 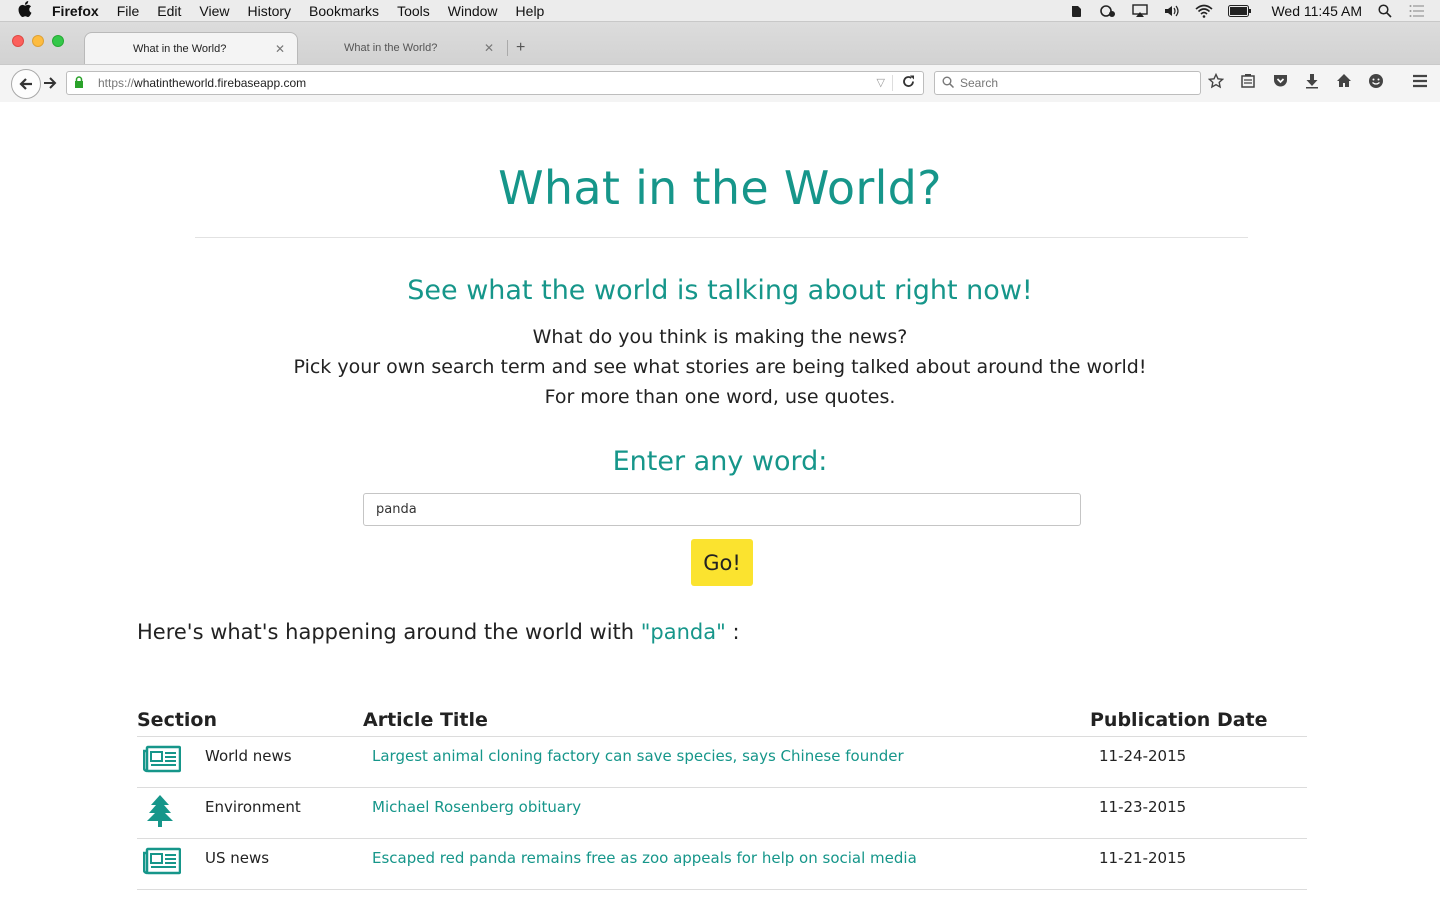 I want to click on open-menu-icon, so click(x=1420, y=83).